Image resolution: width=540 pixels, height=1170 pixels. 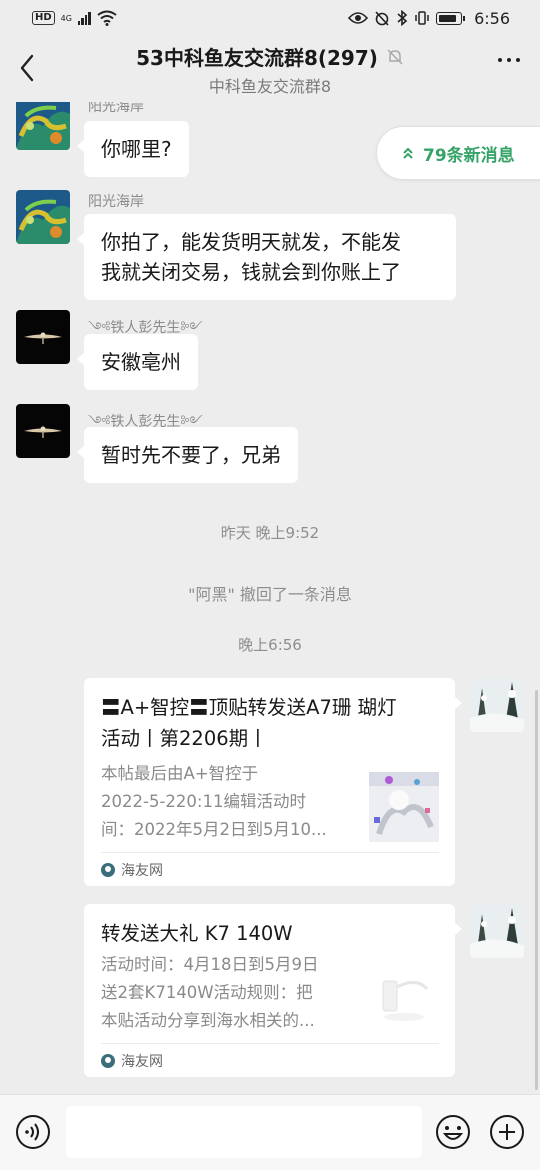 I want to click on double-chevron-up-icon, so click(x=408, y=153).